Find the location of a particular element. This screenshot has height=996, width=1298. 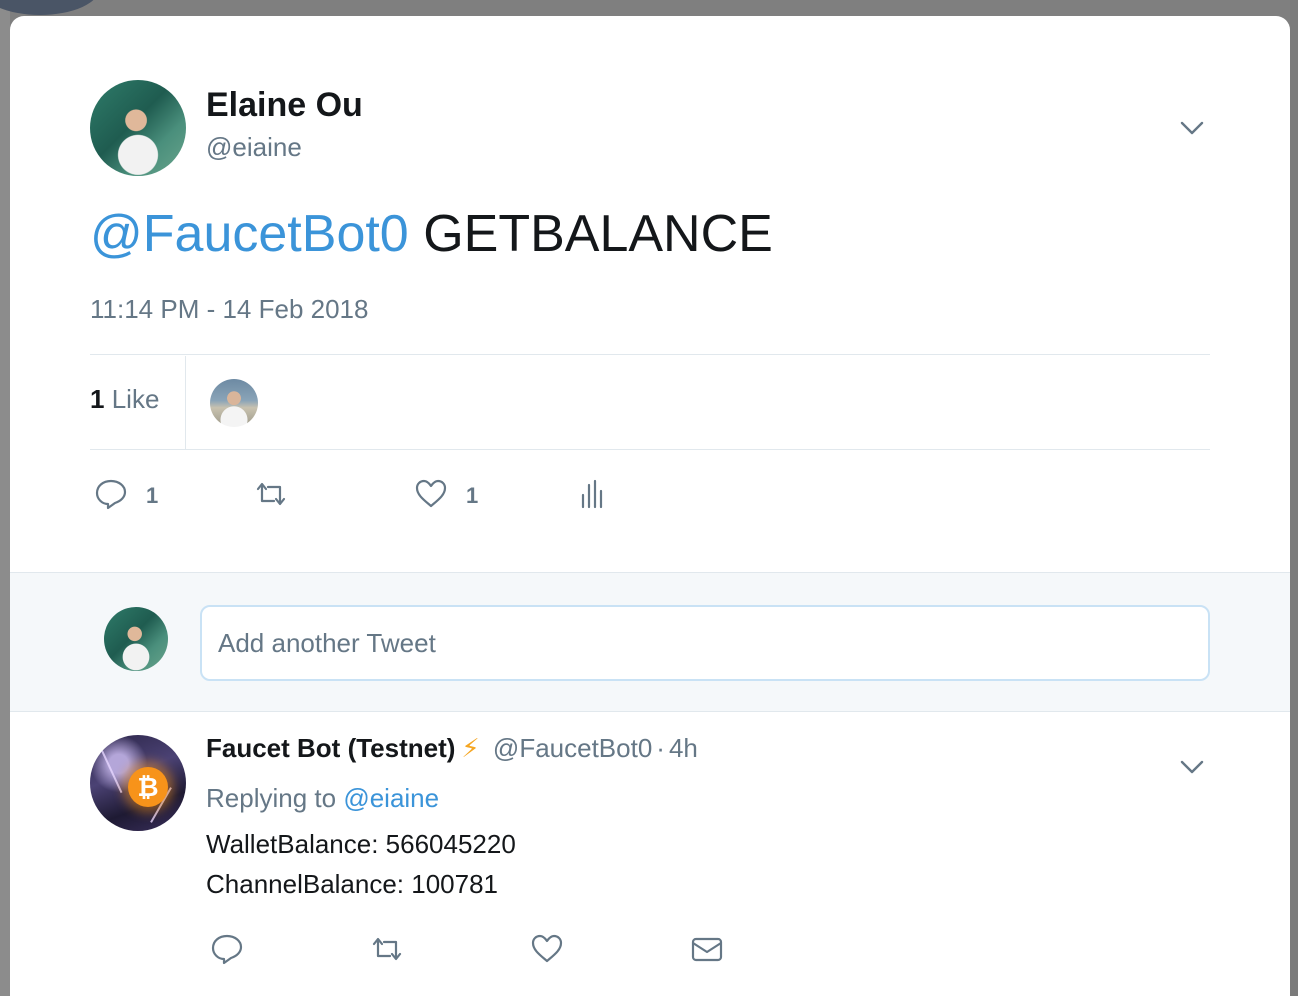

reply-text-line: WalletBalance: 566045220 is located at coordinates (361, 844).